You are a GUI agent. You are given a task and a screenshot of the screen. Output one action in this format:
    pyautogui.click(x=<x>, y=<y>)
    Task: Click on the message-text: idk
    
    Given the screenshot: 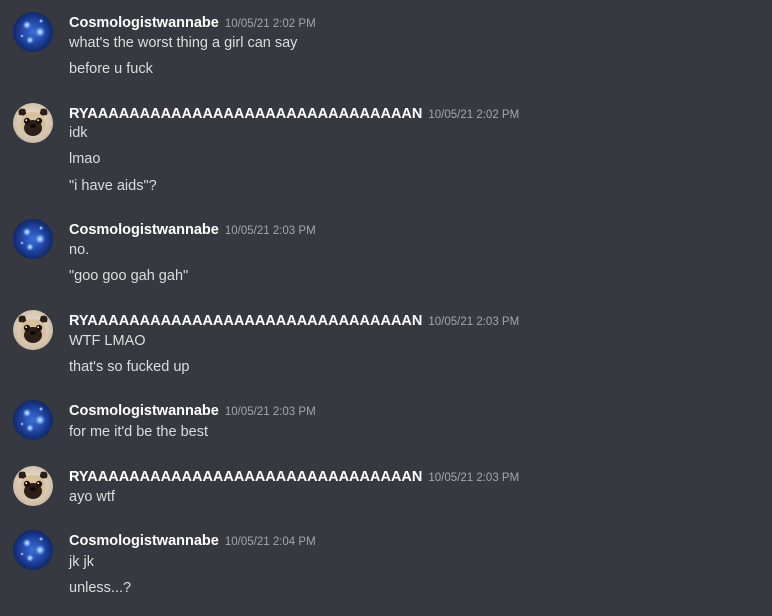 What is the action you would take?
    pyautogui.click(x=78, y=133)
    